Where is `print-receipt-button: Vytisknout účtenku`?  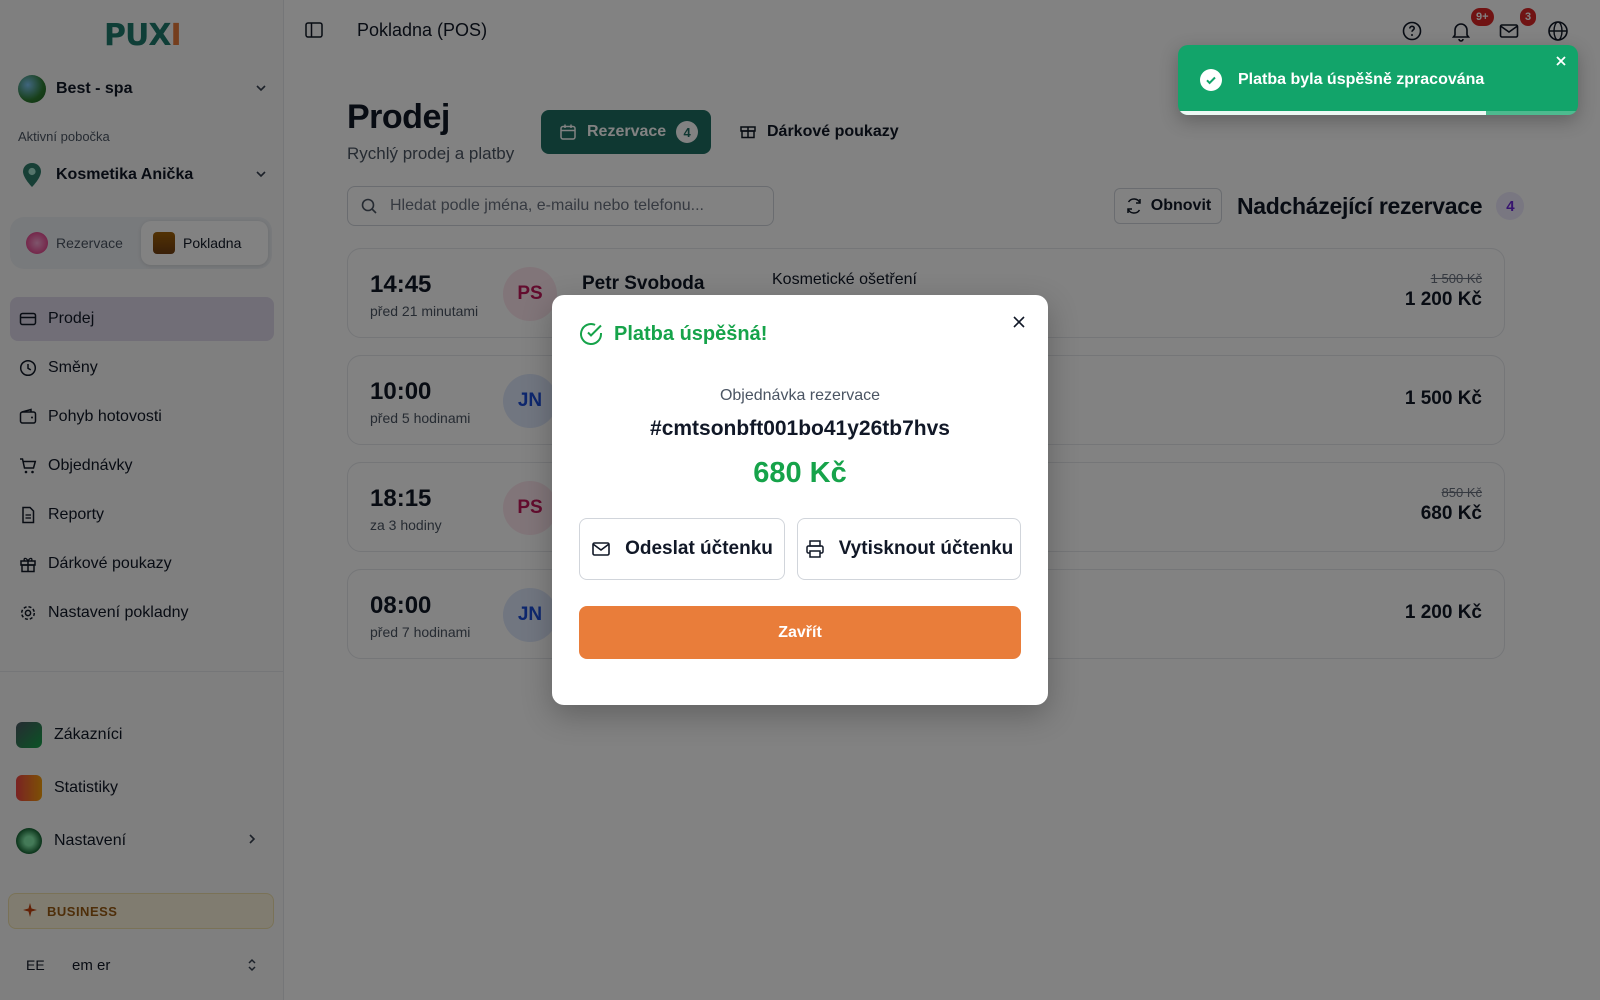
print-receipt-button: Vytisknout účtenku is located at coordinates (909, 549).